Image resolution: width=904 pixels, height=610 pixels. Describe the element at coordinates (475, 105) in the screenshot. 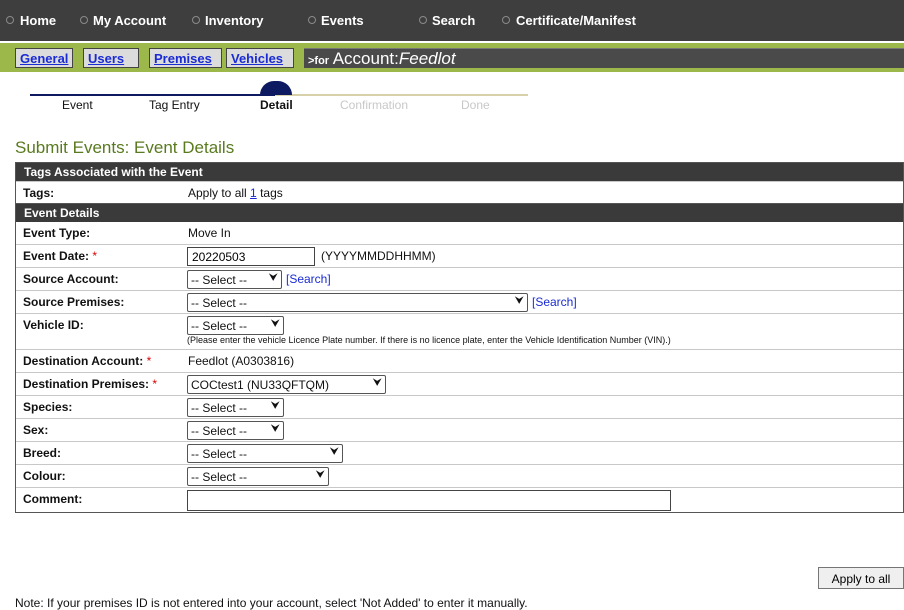

I see `step-done: Done` at that location.